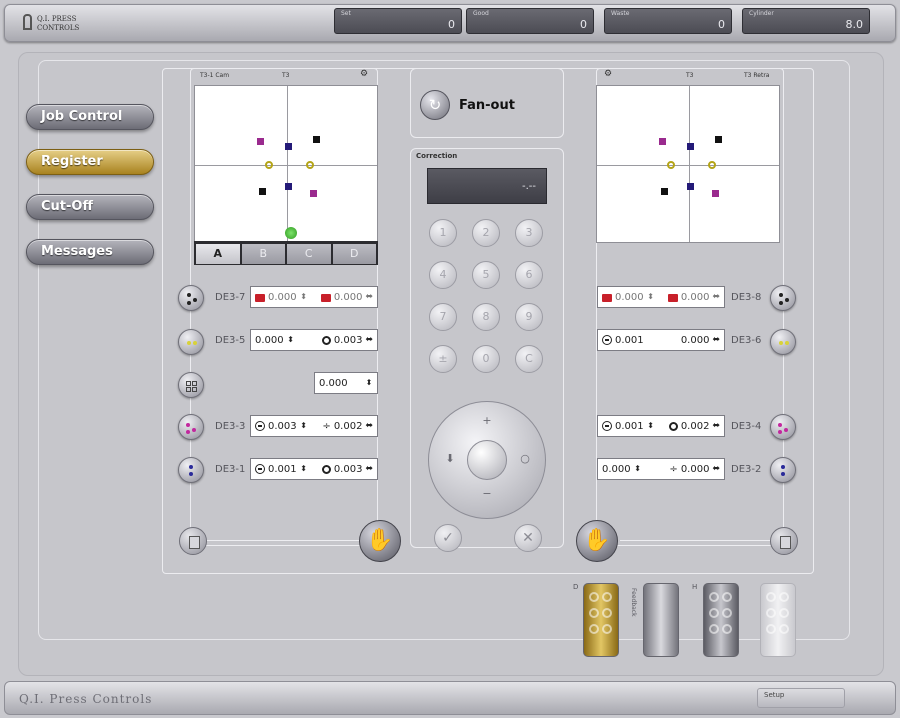 The height and width of the screenshot is (718, 900). Describe the element at coordinates (487, 460) in the screenshot. I see `direction-pad-center-button` at that location.